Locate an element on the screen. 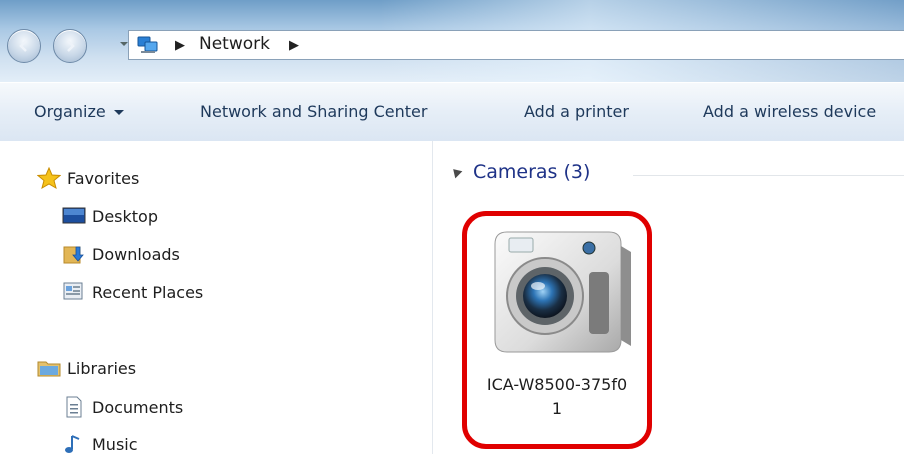 The image size is (904, 454). device-name: ICA-W8500-375f0 1 is located at coordinates (557, 397).